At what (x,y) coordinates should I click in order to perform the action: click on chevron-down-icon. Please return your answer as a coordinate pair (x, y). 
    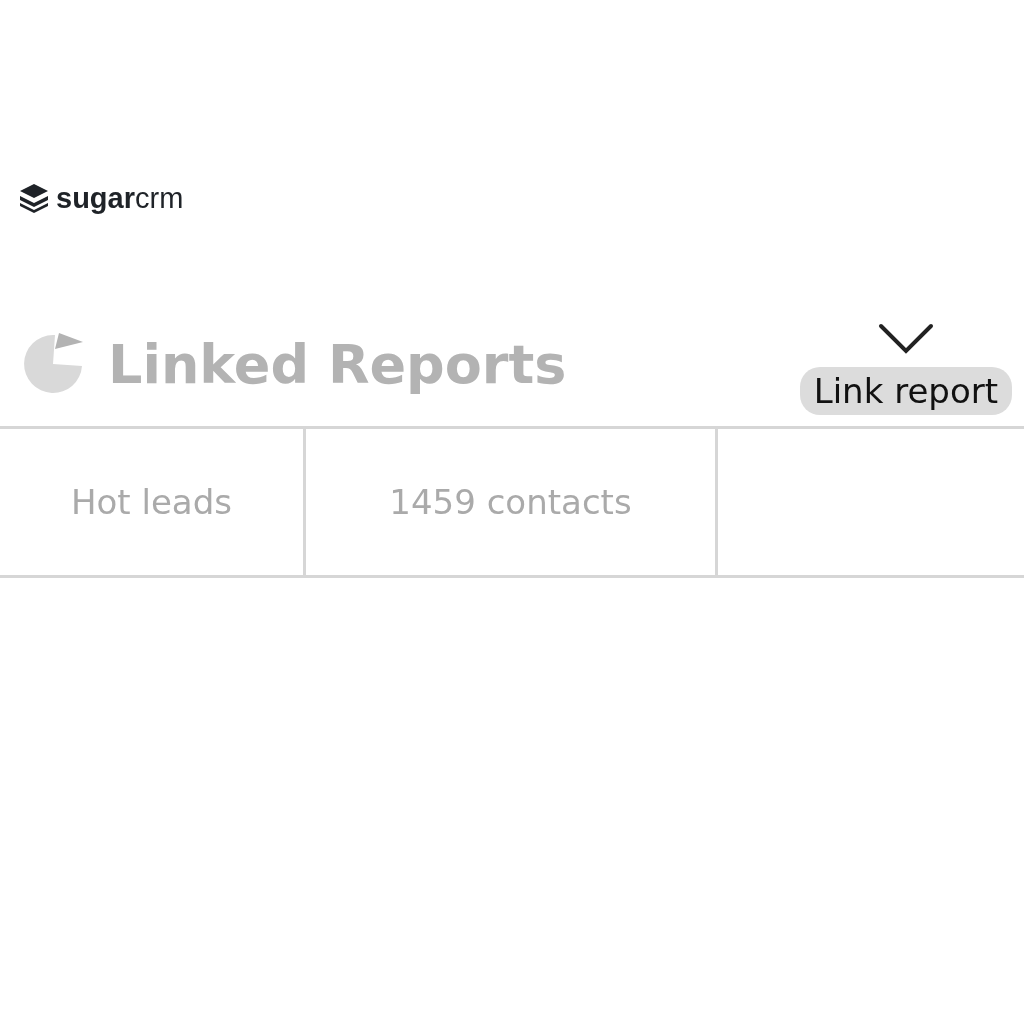
    Looking at the image, I should click on (905, 339).